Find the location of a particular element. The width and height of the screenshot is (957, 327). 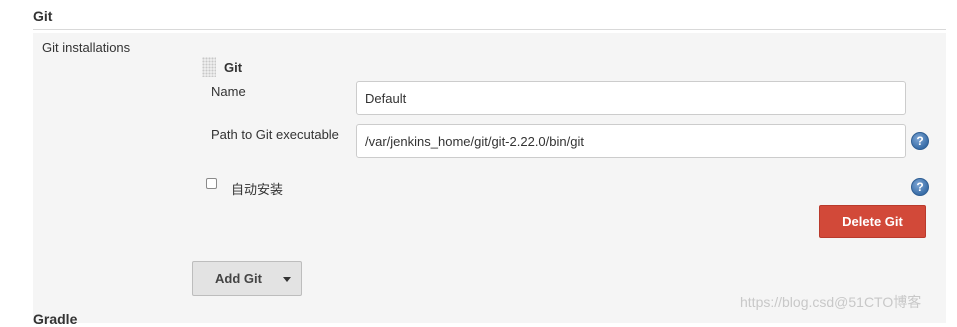

delete-git-button: Delete Git is located at coordinates (872, 221).